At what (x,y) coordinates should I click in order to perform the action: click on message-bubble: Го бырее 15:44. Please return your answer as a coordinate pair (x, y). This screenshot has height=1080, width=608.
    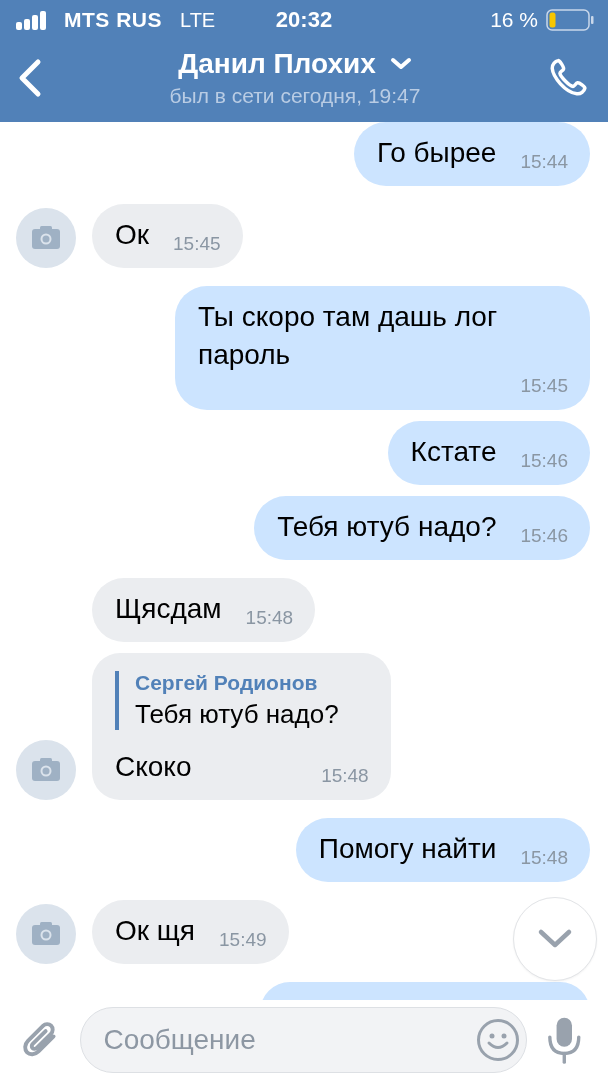
    Looking at the image, I should click on (471, 154).